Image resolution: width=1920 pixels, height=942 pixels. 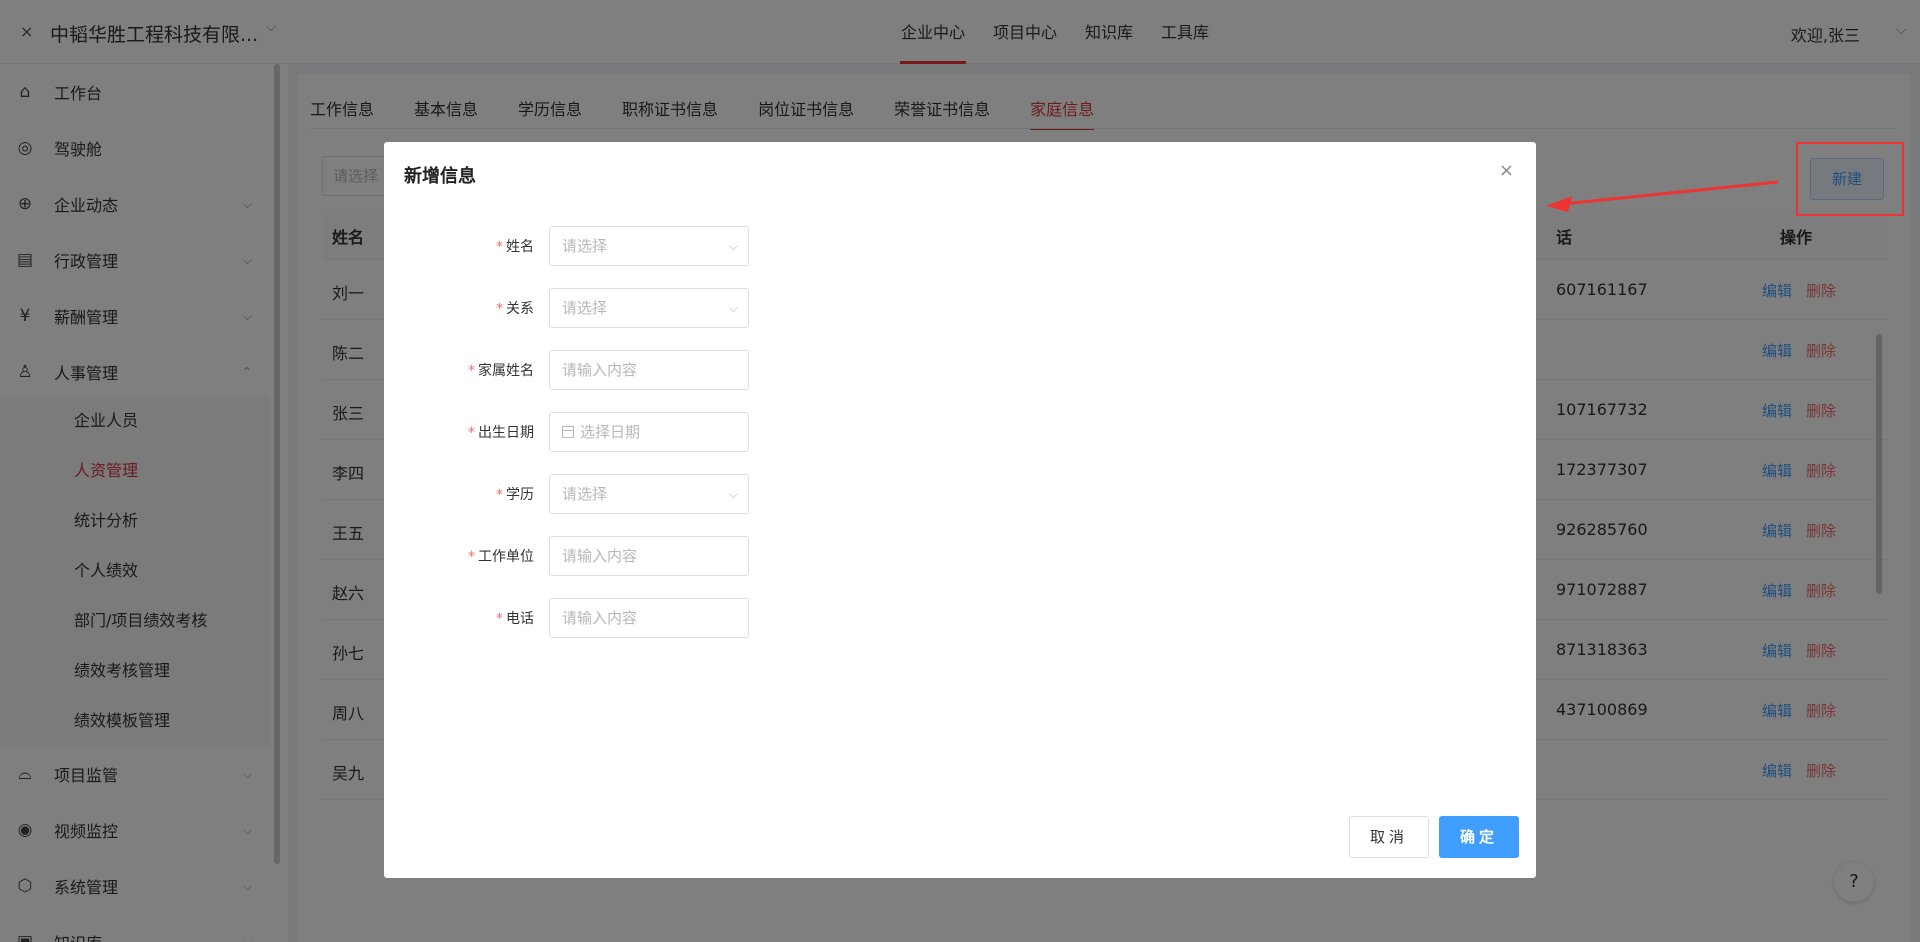 What do you see at coordinates (649, 556) in the screenshot?
I see `employer-input: 请输入内容` at bounding box center [649, 556].